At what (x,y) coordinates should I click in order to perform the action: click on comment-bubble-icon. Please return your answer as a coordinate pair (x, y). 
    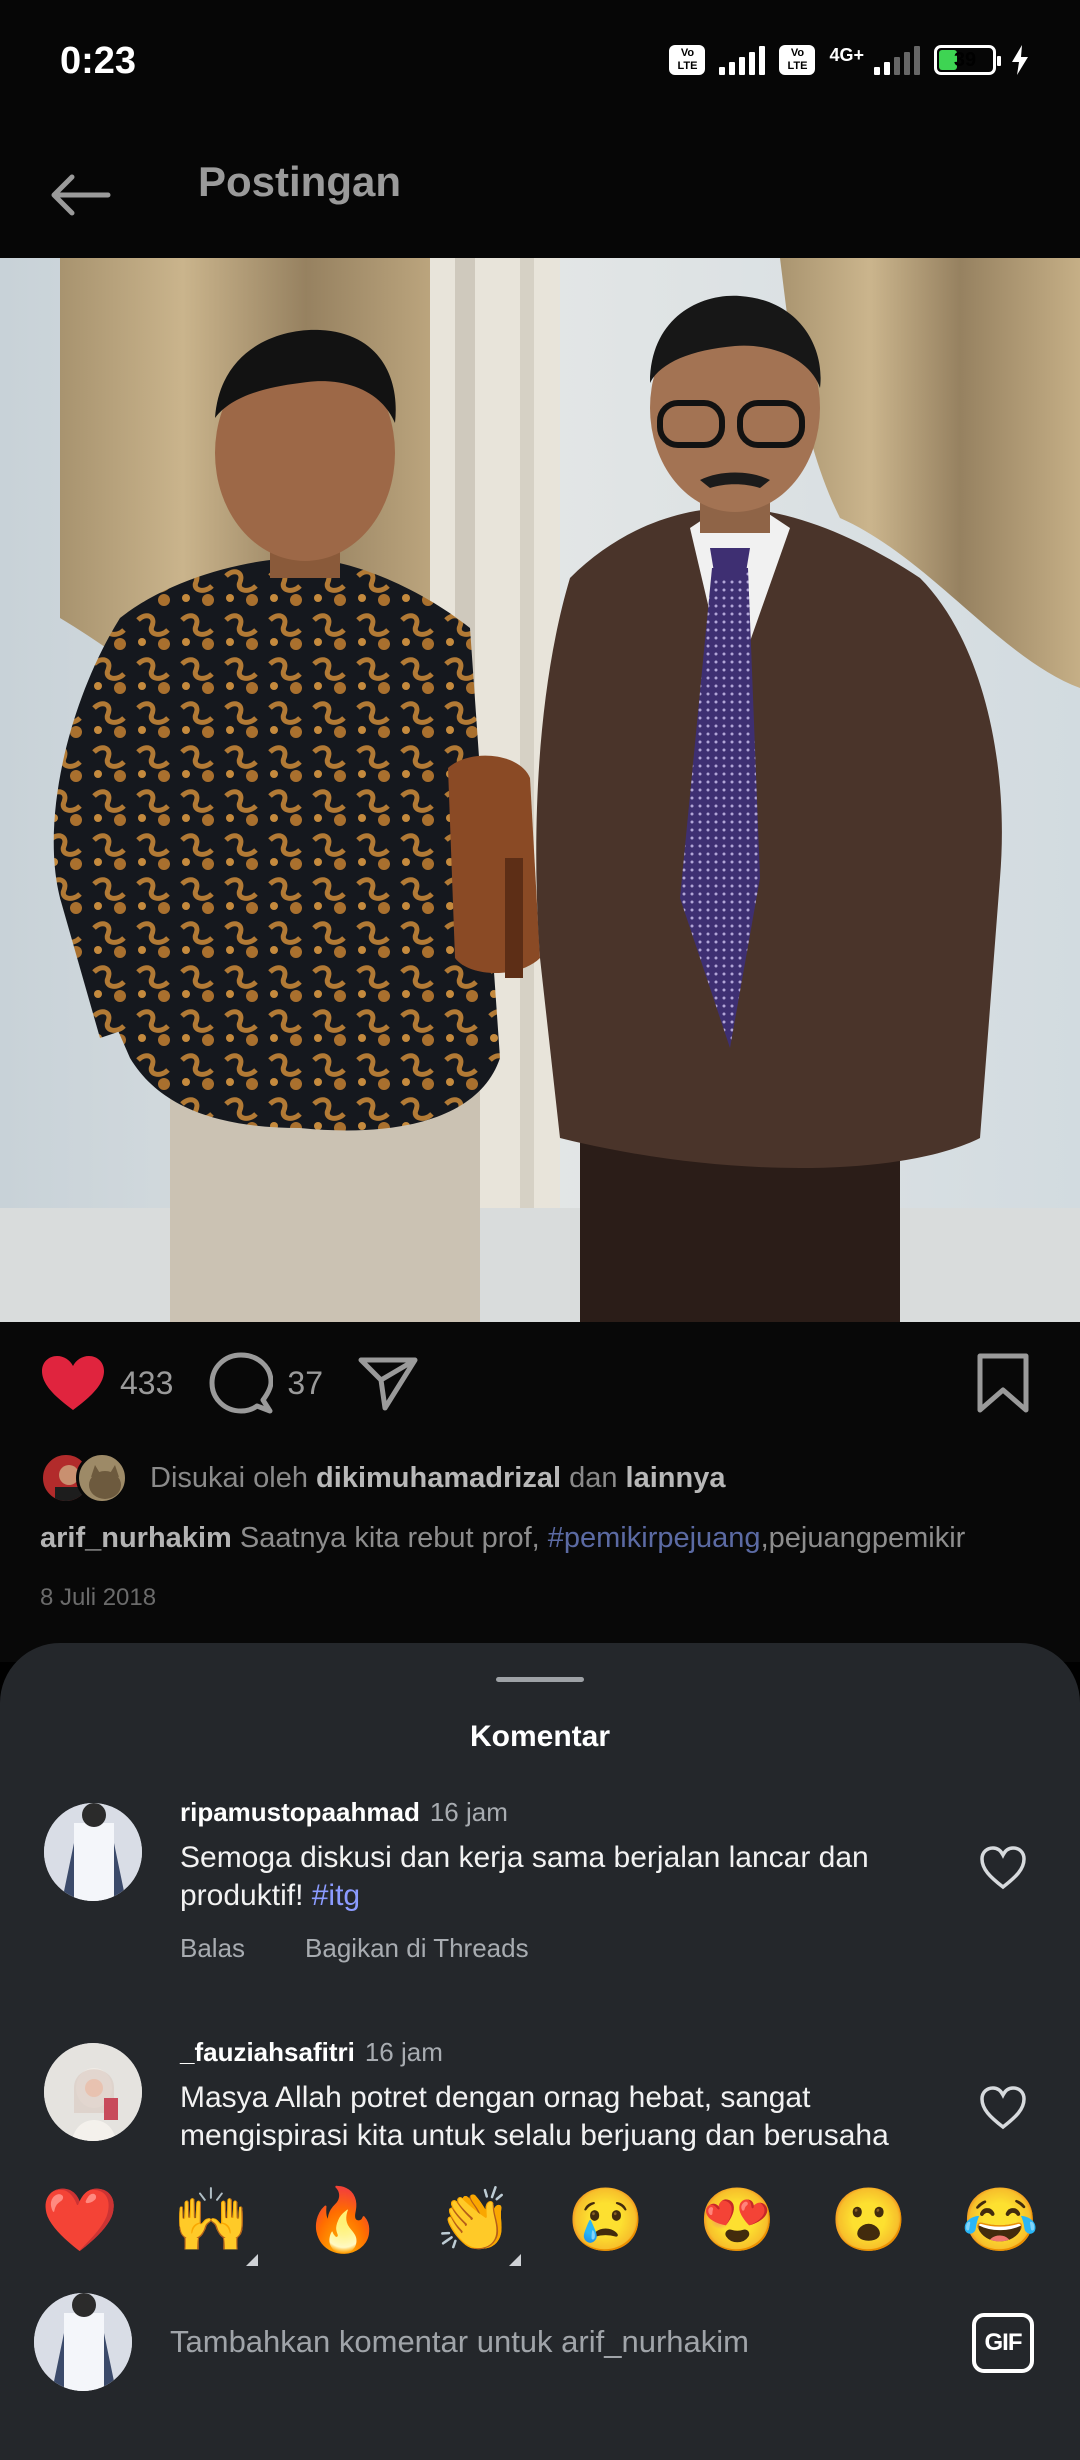
    Looking at the image, I should click on (241, 1383).